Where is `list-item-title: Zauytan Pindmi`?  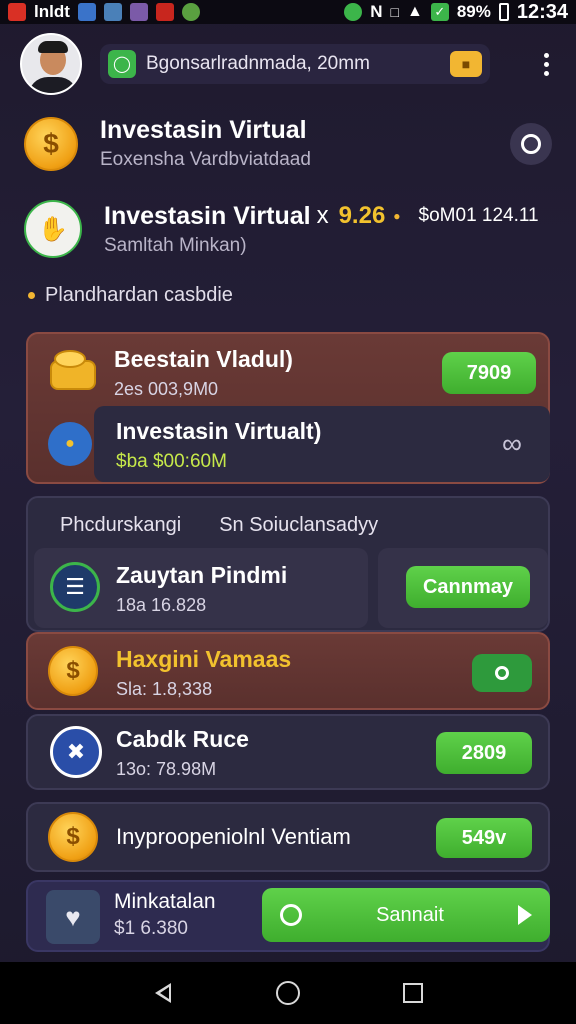 list-item-title: Zauytan Pindmi is located at coordinates (202, 575).